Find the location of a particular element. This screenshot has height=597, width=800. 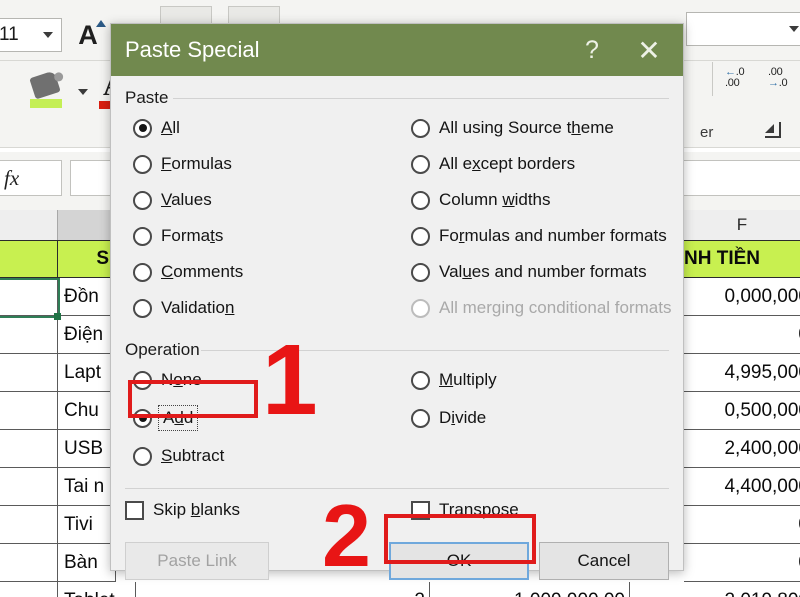

column-header-f: F is located at coordinates (742, 225).